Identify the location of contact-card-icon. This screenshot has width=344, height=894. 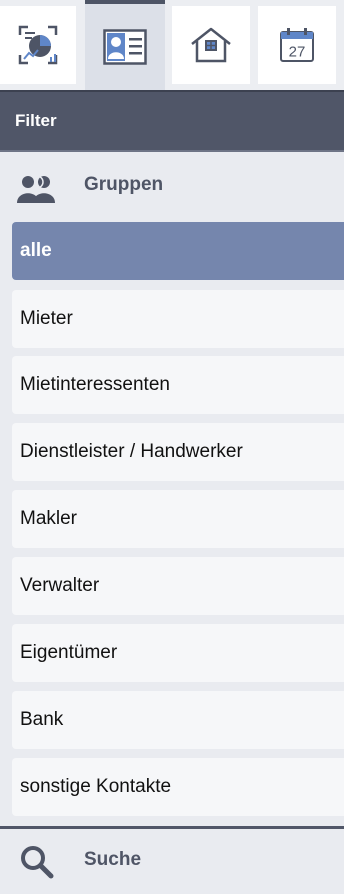
(125, 47).